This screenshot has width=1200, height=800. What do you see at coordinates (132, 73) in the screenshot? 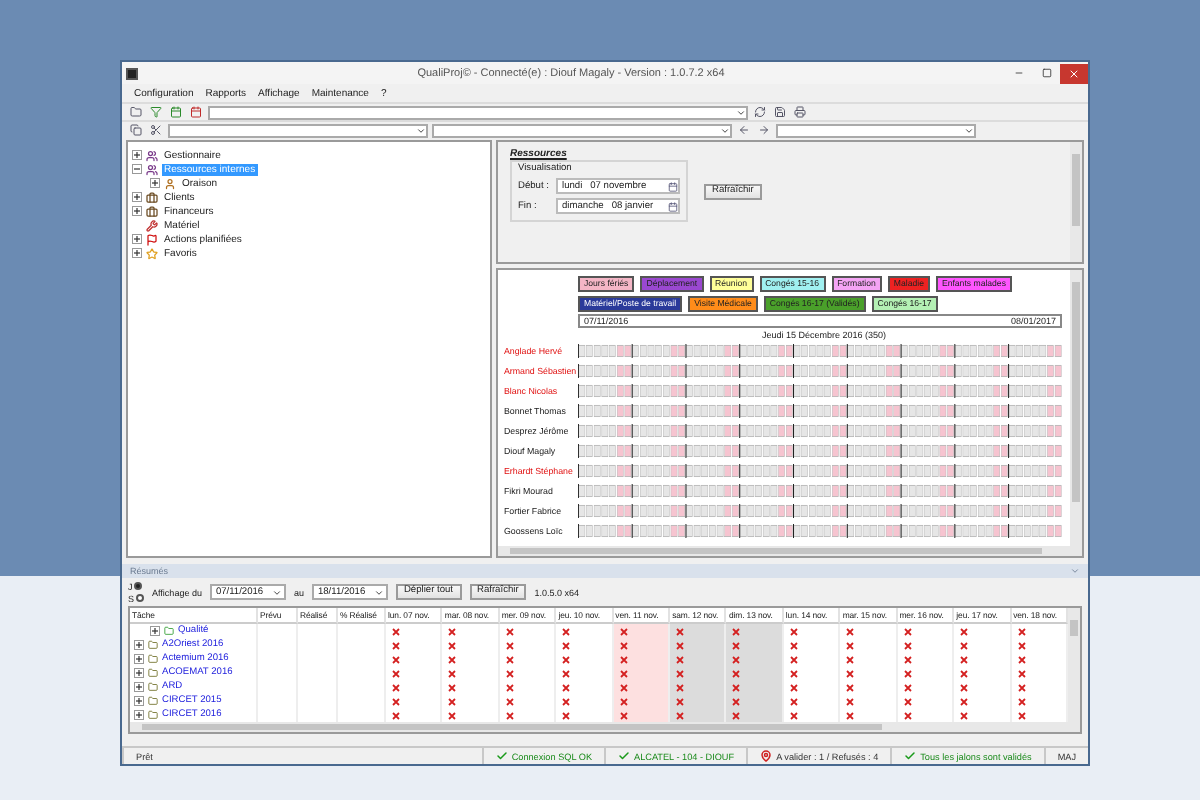
I see `app-icon` at bounding box center [132, 73].